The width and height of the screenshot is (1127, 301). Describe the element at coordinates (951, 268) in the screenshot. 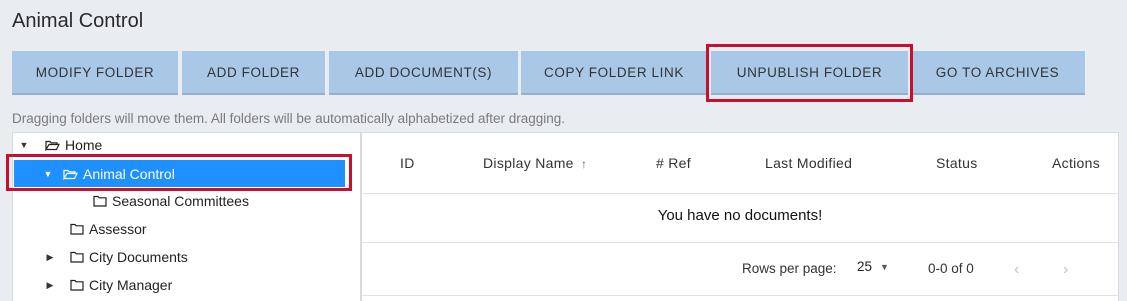

I see `pagination-range: 0-0 of 0` at that location.